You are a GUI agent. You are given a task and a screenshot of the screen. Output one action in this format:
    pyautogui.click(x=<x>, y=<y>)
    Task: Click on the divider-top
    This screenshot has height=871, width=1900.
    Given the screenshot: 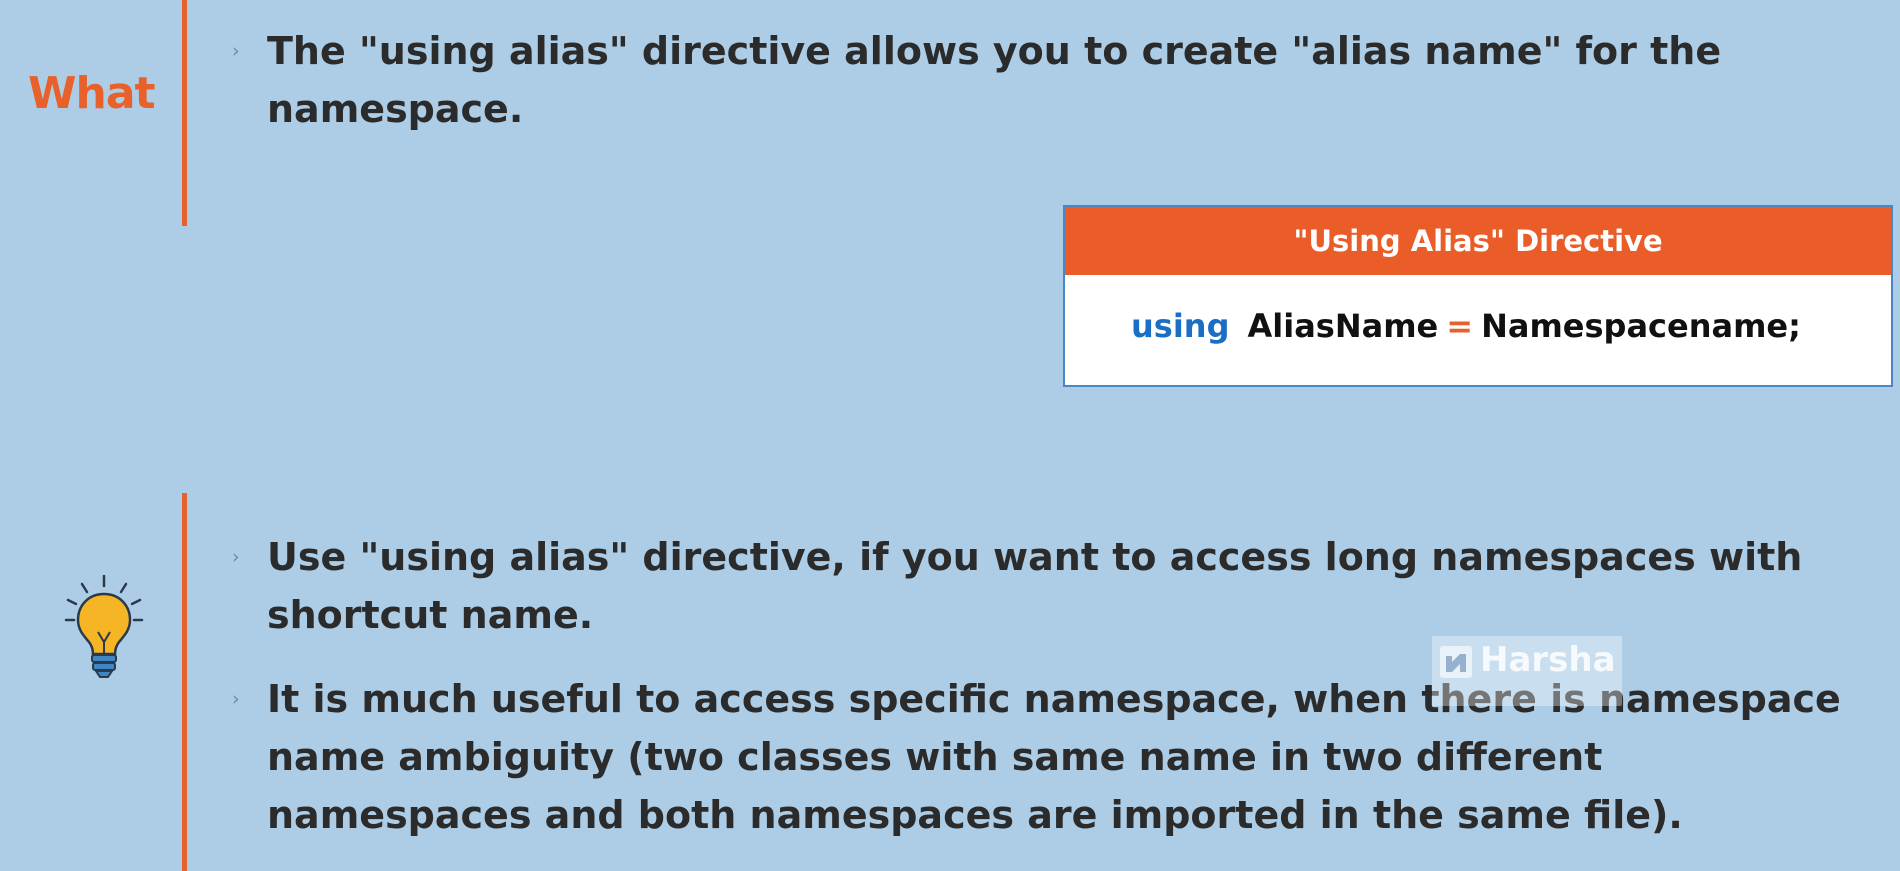 What is the action you would take?
    pyautogui.click(x=184, y=113)
    